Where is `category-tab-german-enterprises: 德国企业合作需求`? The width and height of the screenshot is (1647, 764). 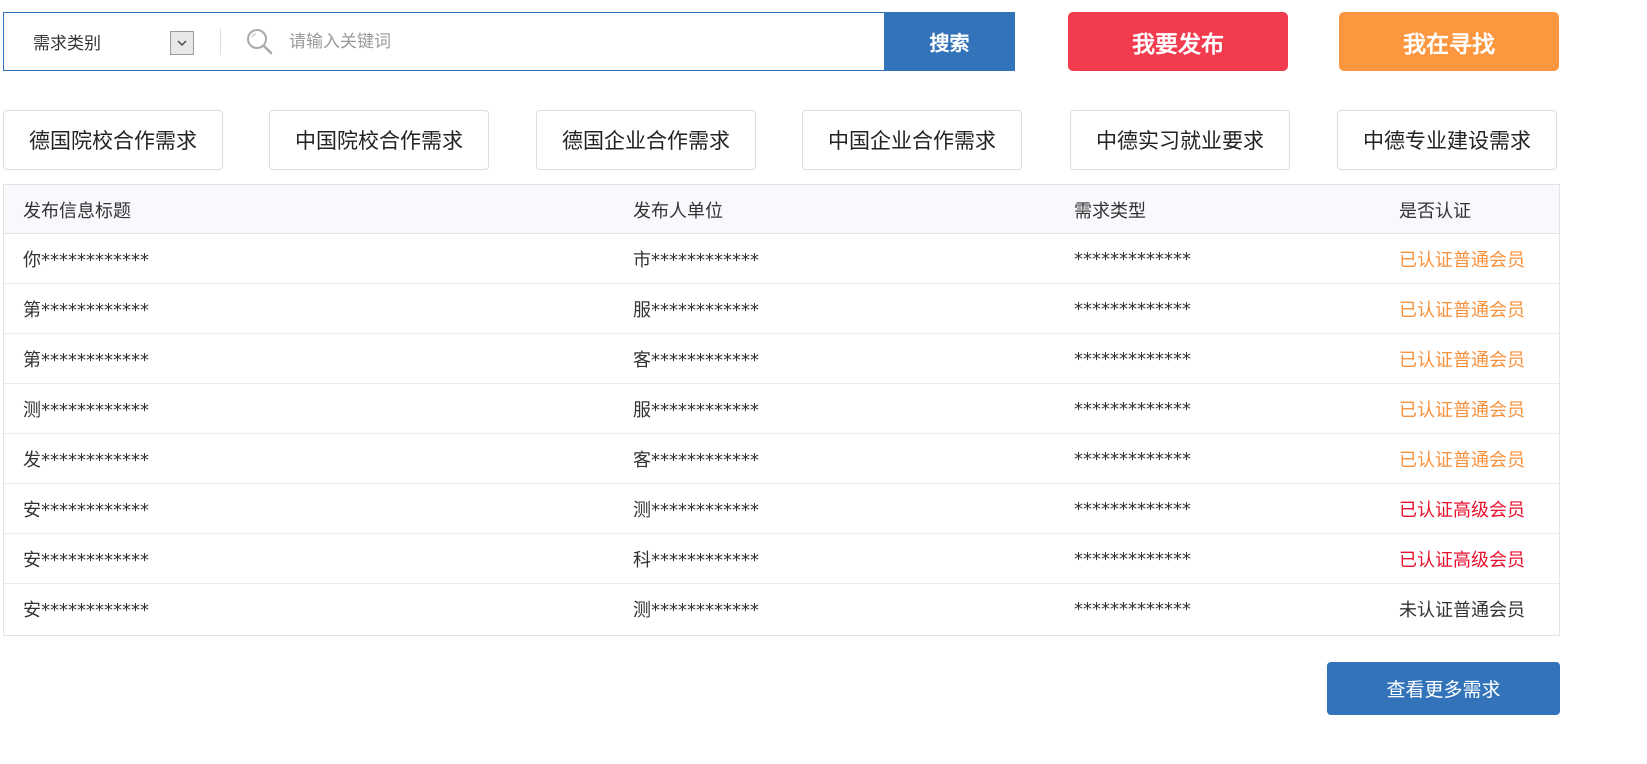 category-tab-german-enterprises: 德国企业合作需求 is located at coordinates (646, 140).